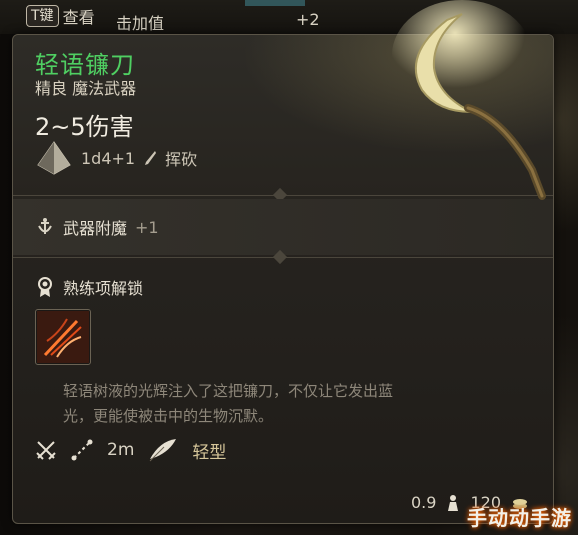 The width and height of the screenshot is (578, 535). What do you see at coordinates (168, 416) in the screenshot?
I see `description-line-2: 光，更能使被击中的生物沉默。` at bounding box center [168, 416].